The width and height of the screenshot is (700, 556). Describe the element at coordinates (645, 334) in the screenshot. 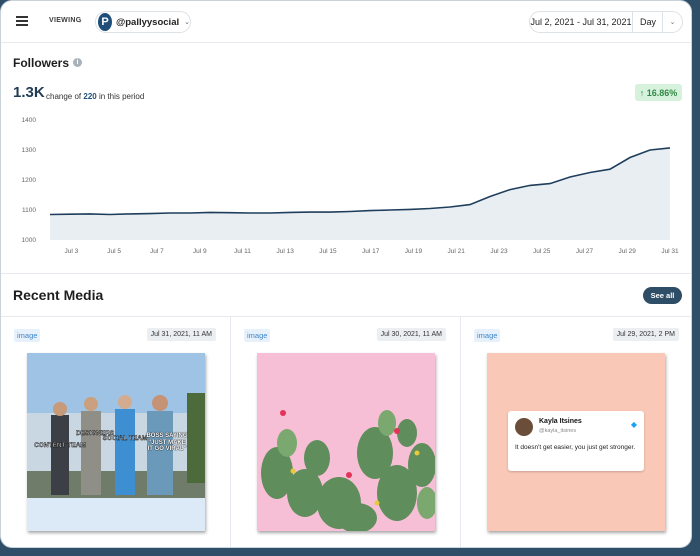

I see `media-date: Jul 29, 2021, 2 PM` at that location.